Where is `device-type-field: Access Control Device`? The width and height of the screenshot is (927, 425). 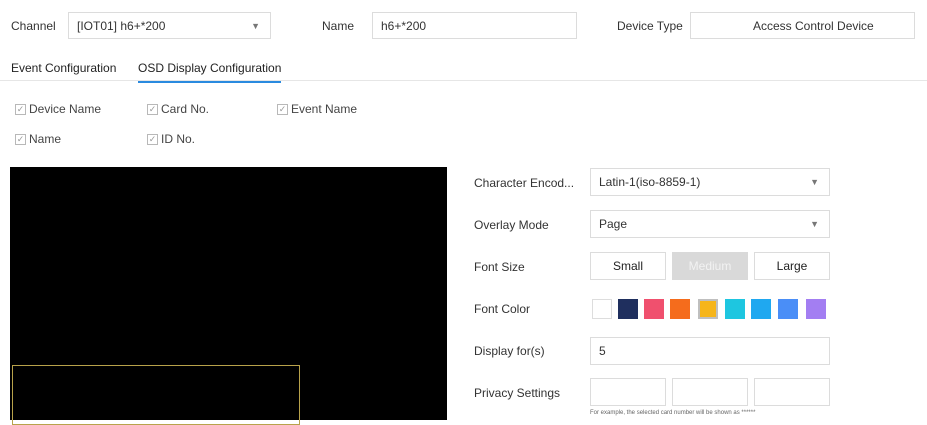 device-type-field: Access Control Device is located at coordinates (802, 25).